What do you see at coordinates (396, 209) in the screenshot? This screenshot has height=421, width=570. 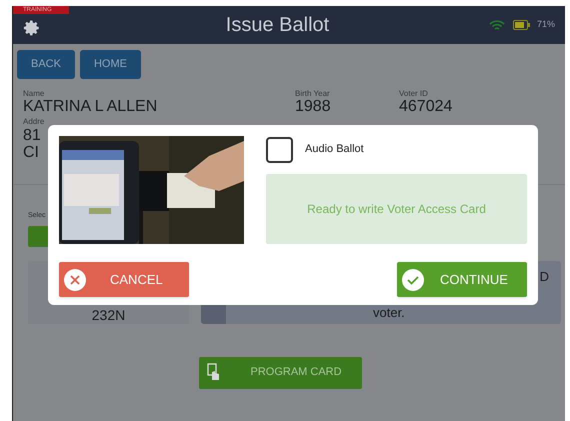 I see `status-message: Ready to write Voter Access Card` at bounding box center [396, 209].